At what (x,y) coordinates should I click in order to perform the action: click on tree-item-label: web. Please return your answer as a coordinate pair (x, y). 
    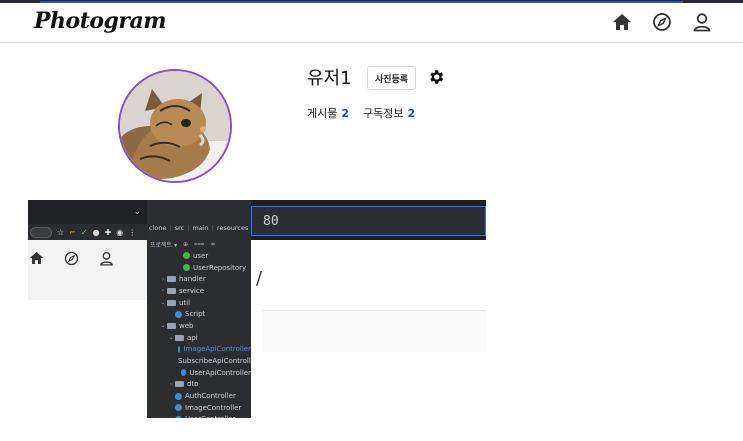
    Looking at the image, I should click on (186, 325).